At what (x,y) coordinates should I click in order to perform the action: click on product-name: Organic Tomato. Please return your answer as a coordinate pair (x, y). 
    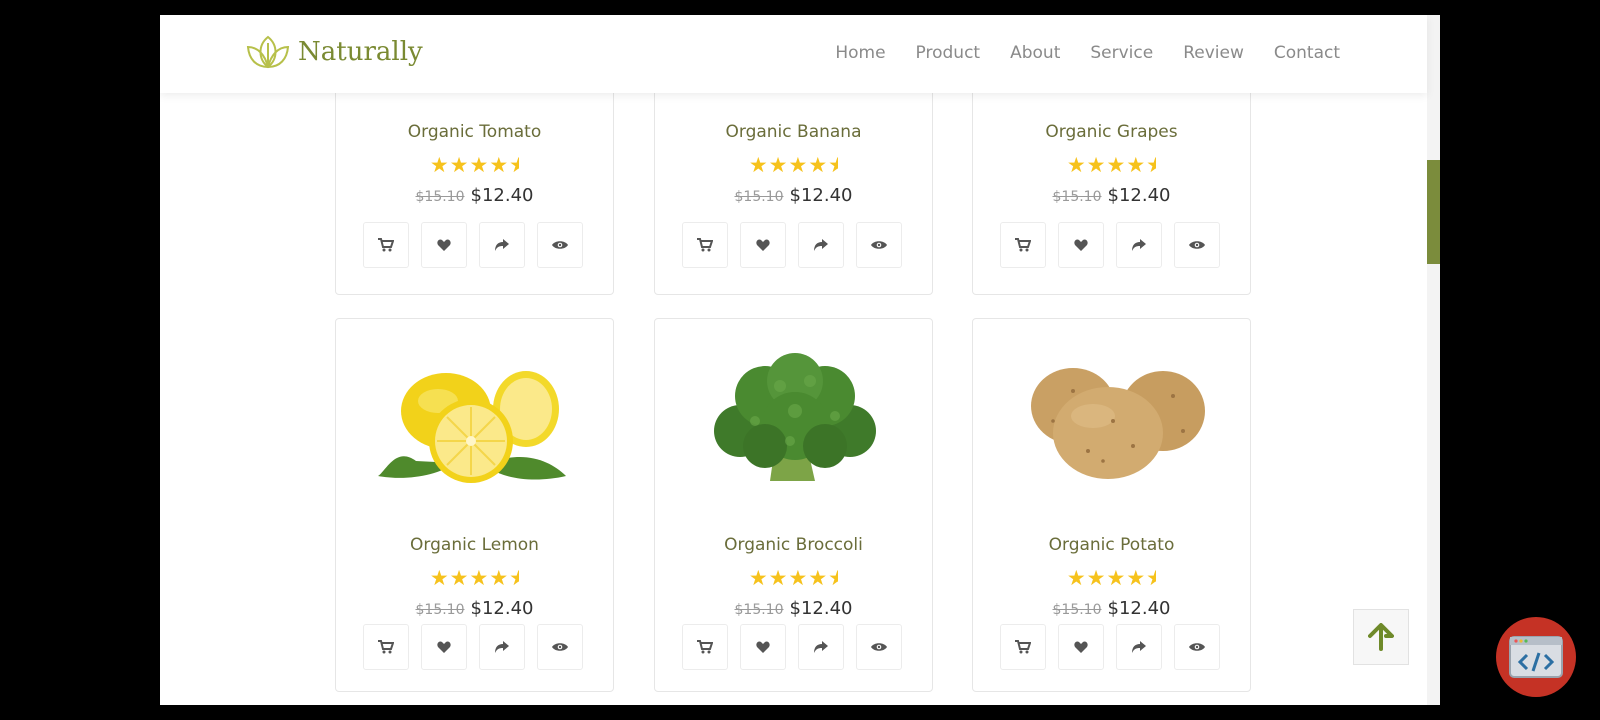
    Looking at the image, I should click on (474, 132).